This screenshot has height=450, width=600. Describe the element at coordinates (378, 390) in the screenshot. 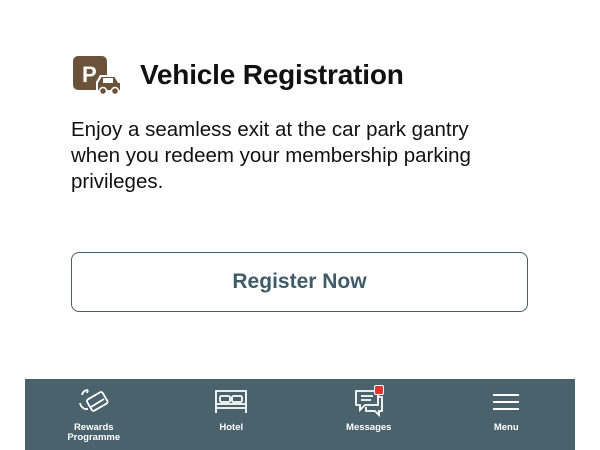

I see `messages-badge` at that location.